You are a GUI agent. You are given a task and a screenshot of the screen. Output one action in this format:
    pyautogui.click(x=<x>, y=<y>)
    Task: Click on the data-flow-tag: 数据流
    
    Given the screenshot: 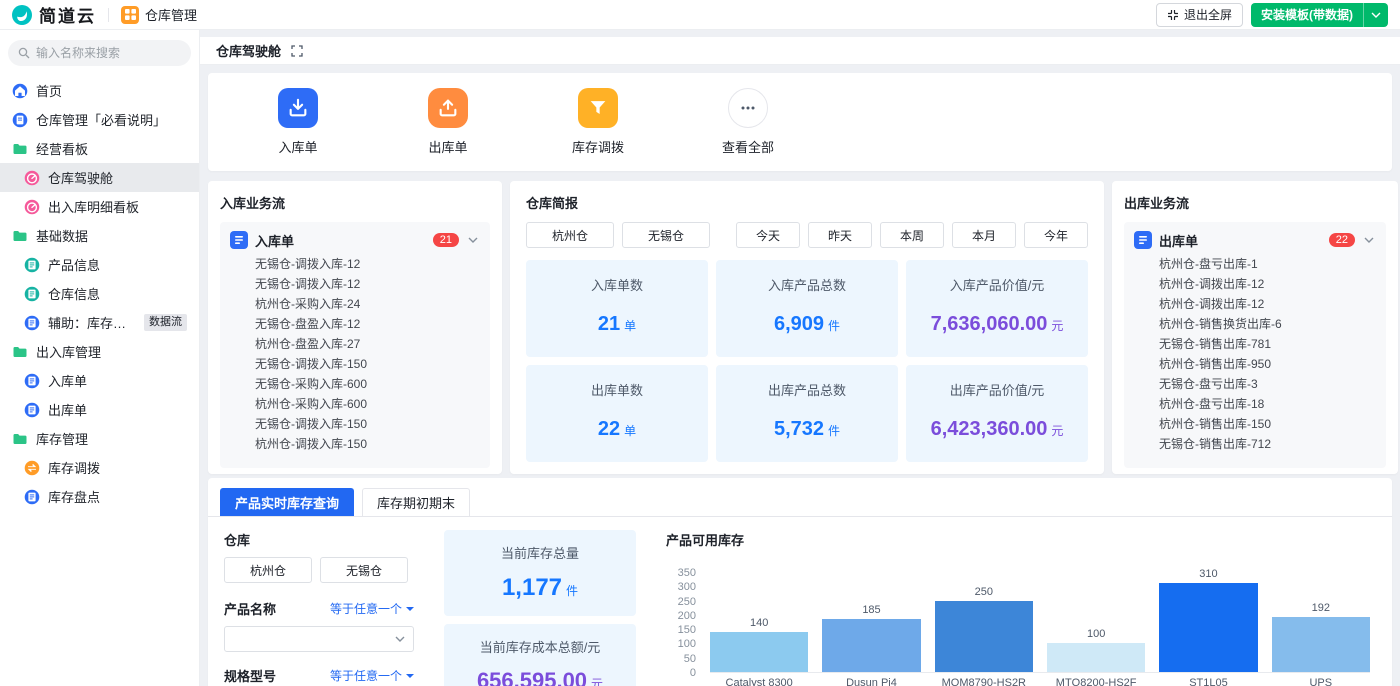 What is the action you would take?
    pyautogui.click(x=165, y=322)
    